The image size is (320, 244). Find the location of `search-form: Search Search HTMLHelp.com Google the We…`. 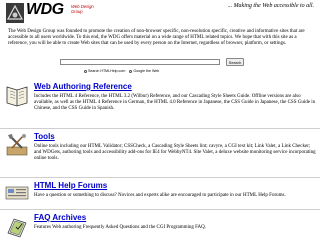

search-form: Search Search HTMLHelp.com Google the We… is located at coordinates (160, 68).